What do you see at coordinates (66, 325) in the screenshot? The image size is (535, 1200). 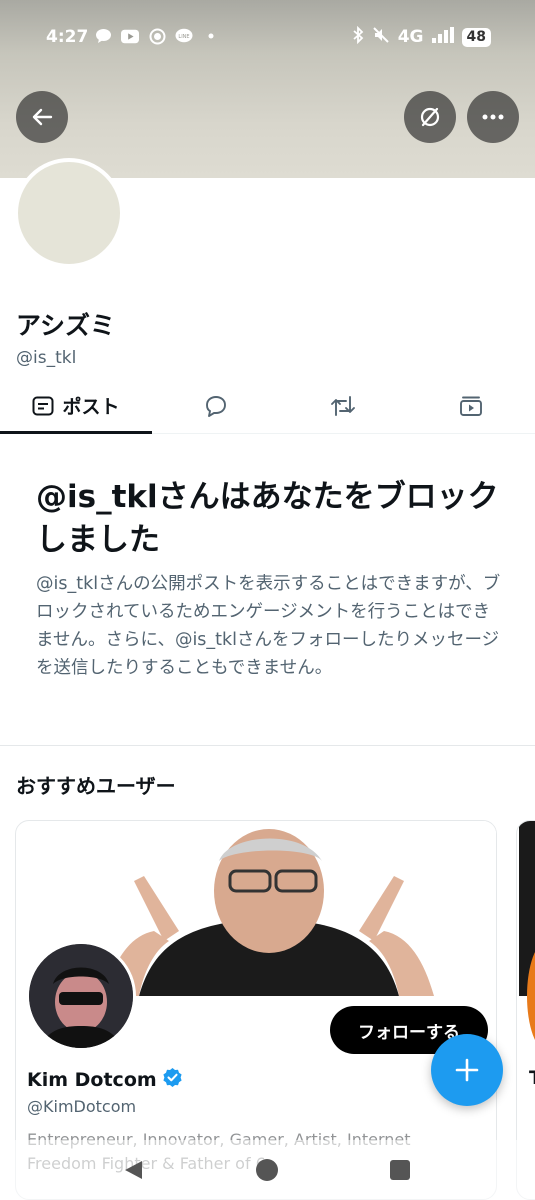 I see `profile-display-name: アシズミ` at bounding box center [66, 325].